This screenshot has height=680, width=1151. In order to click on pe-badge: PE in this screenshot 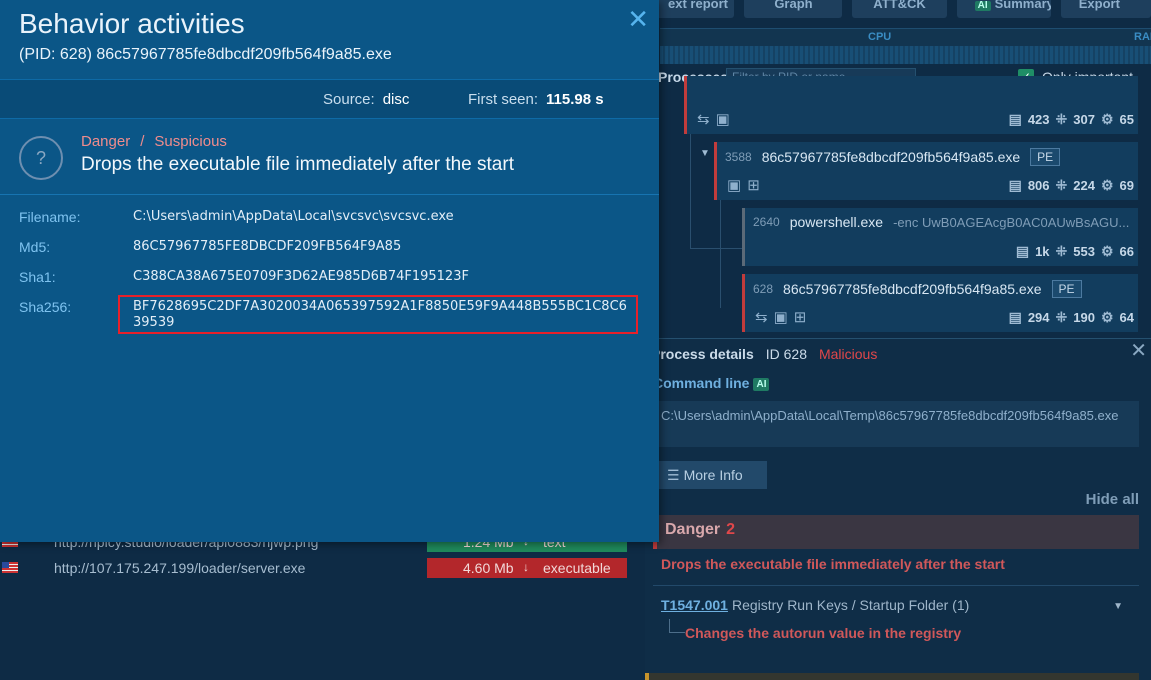, I will do `click(1066, 289)`.